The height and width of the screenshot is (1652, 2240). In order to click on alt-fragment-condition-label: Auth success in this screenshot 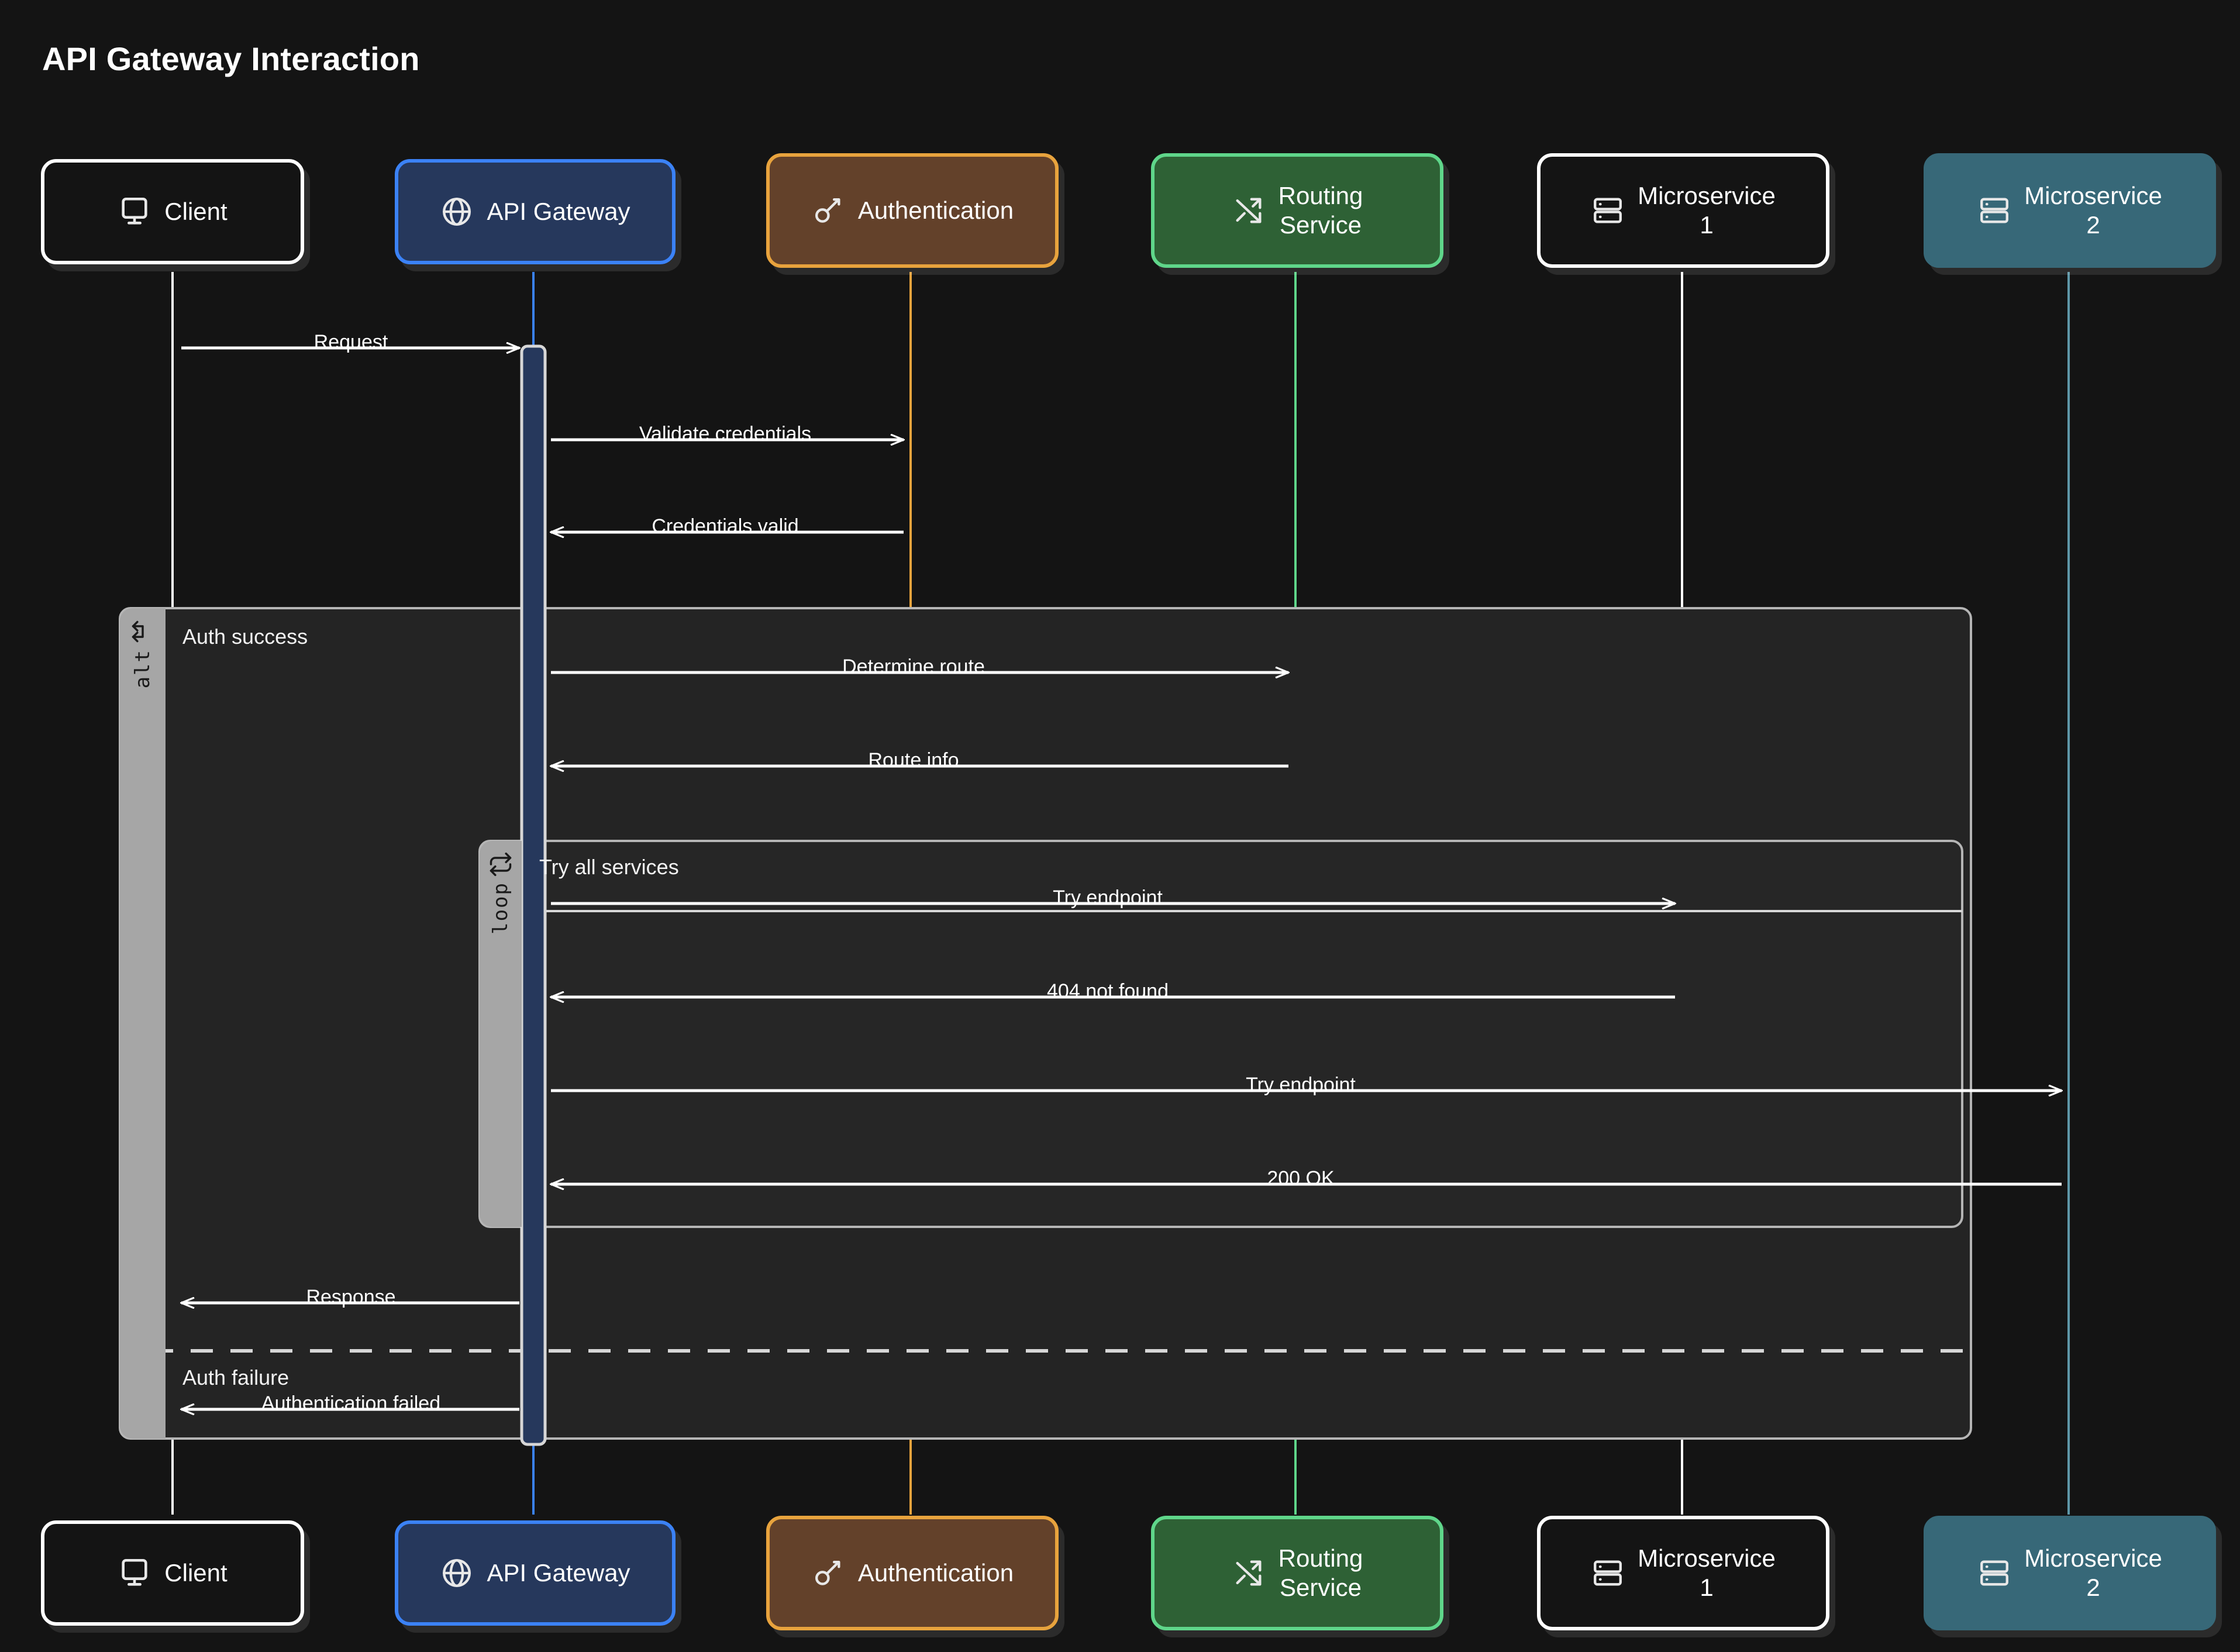, I will do `click(245, 637)`.